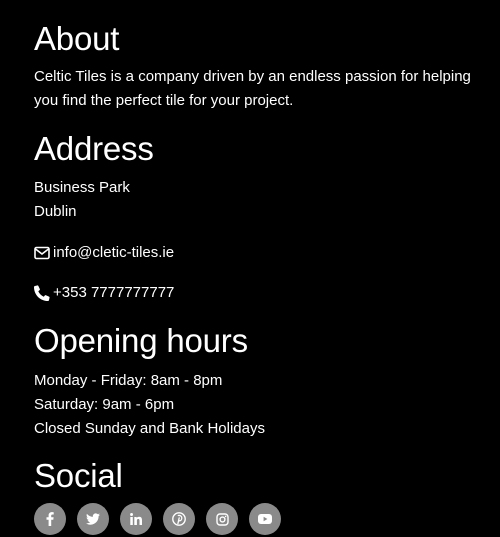 This screenshot has height=537, width=500. What do you see at coordinates (128, 380) in the screenshot?
I see `hours-line-1: Monday - Friday: 8am - 8pm` at bounding box center [128, 380].